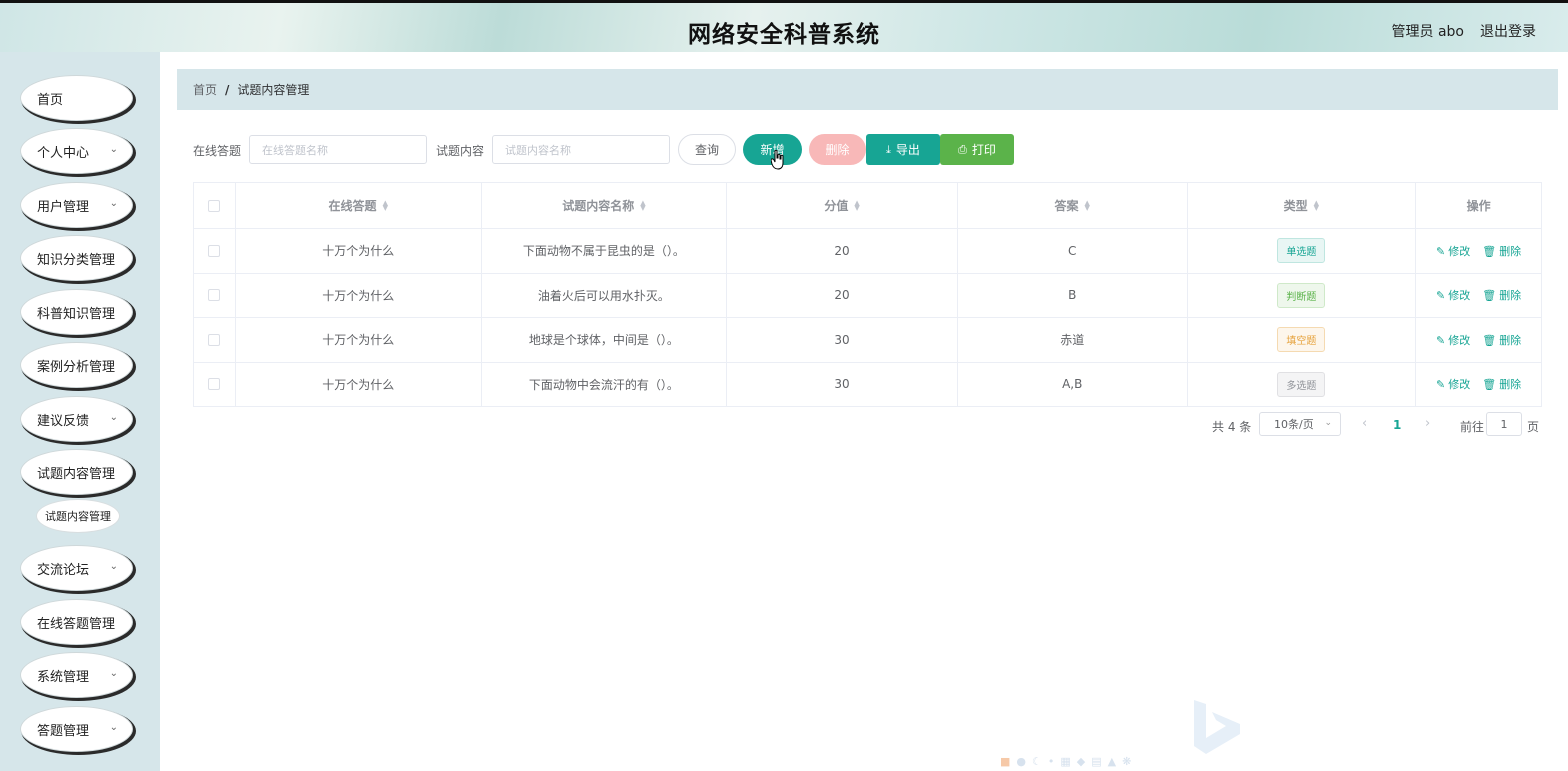 This screenshot has height=771, width=1568. I want to click on column-header-label: 分值, so click(836, 206).